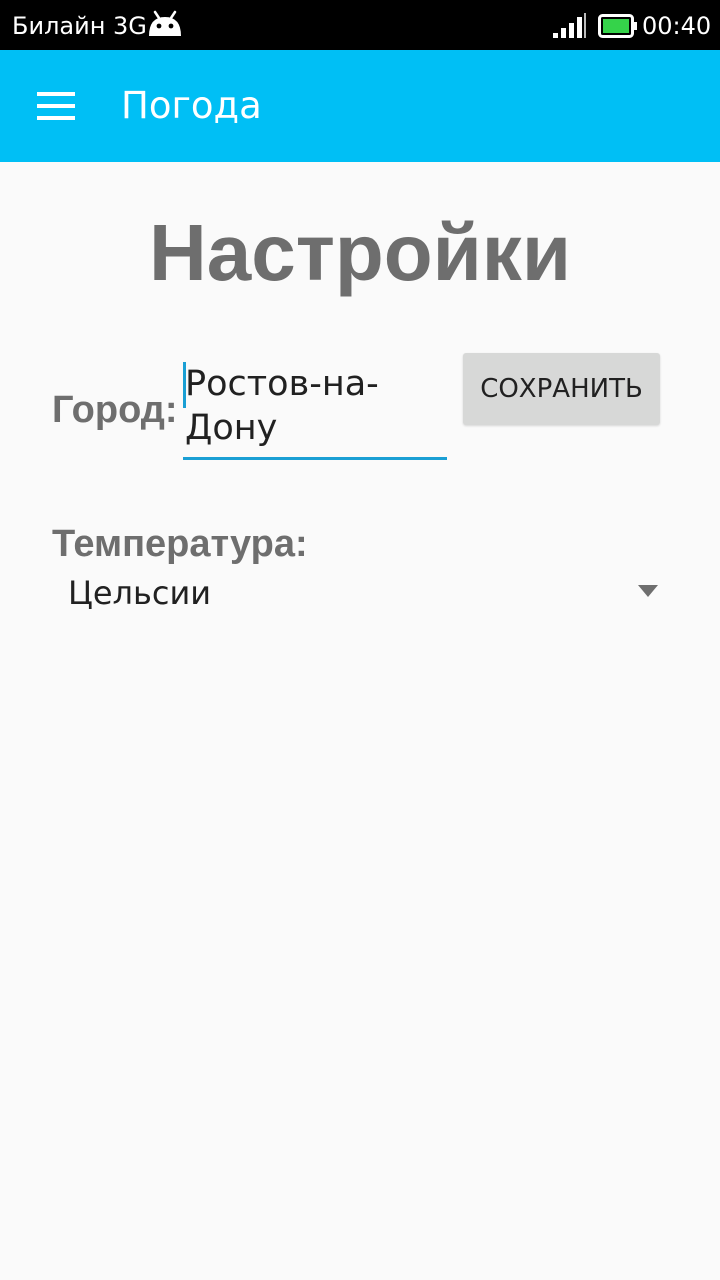 This screenshot has height=1280, width=720. I want to click on temperature-label: Температура:, so click(180, 544).